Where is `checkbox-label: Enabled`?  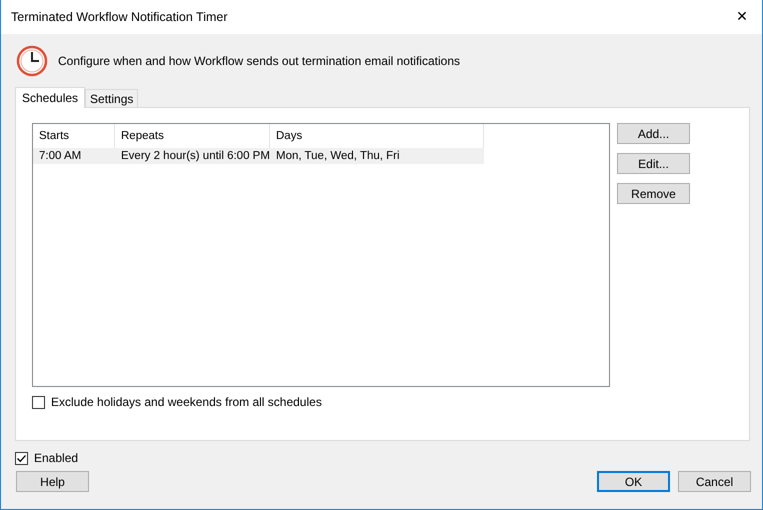
checkbox-label: Enabled is located at coordinates (56, 458).